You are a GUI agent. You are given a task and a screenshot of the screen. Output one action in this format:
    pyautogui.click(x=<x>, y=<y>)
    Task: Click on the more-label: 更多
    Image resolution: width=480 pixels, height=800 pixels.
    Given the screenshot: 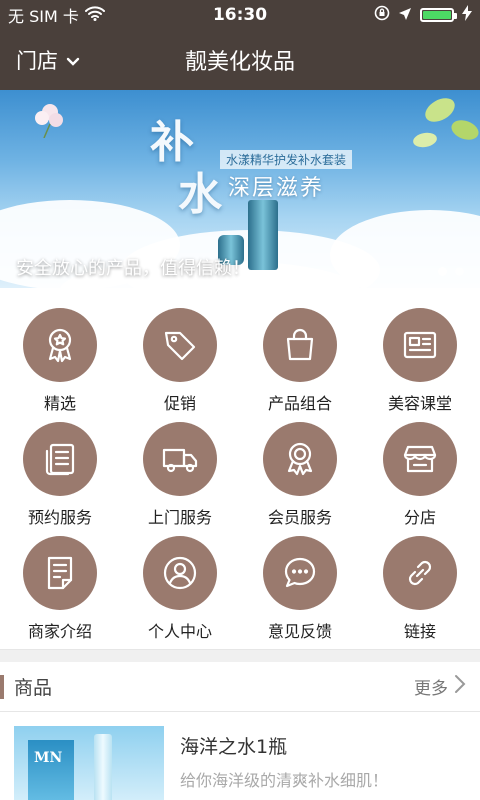 What is the action you would take?
    pyautogui.click(x=431, y=689)
    